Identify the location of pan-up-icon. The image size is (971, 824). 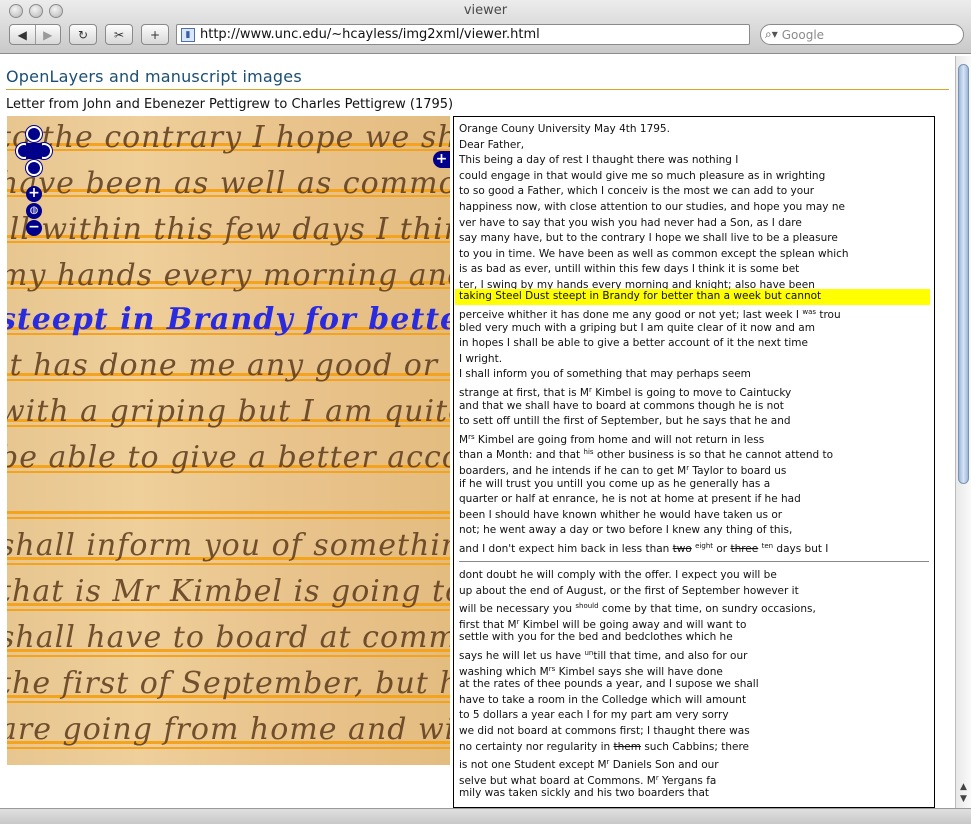
(34, 134).